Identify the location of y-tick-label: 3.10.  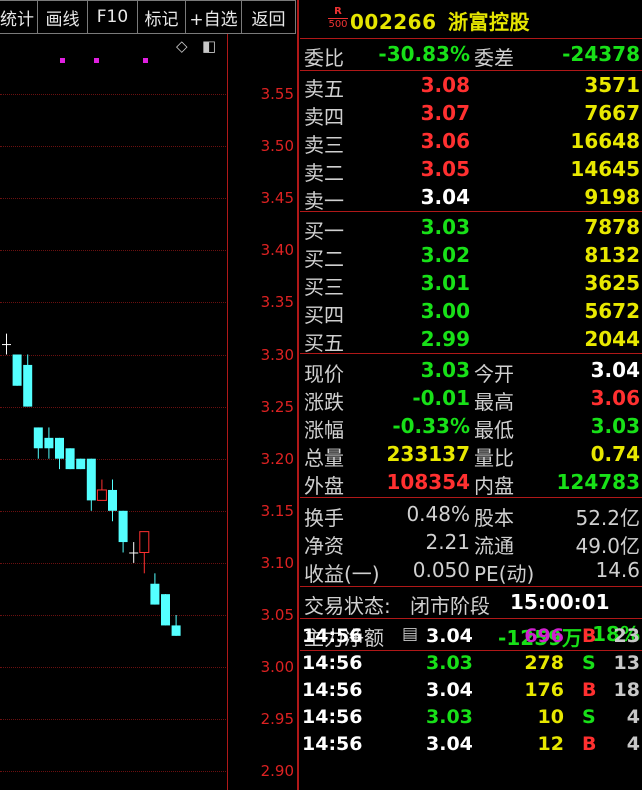
(277, 562).